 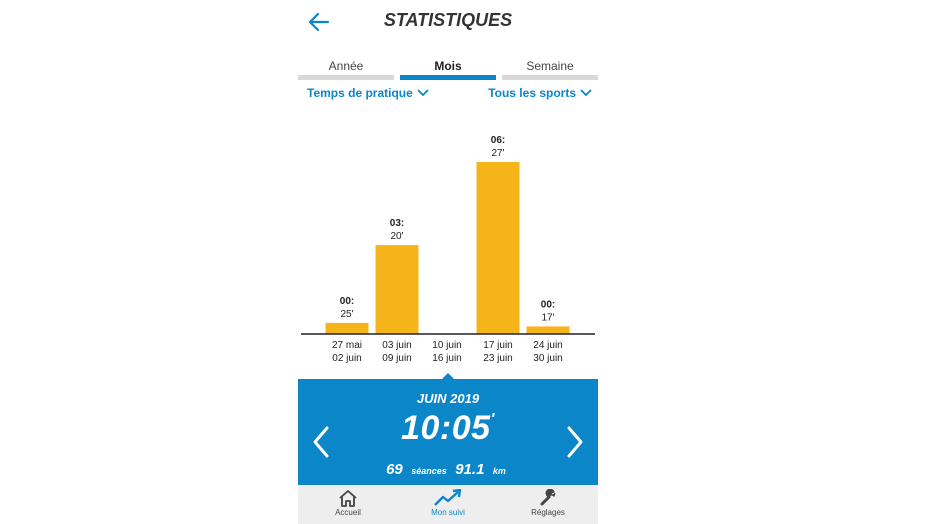 I want to click on home-icon, so click(x=348, y=498).